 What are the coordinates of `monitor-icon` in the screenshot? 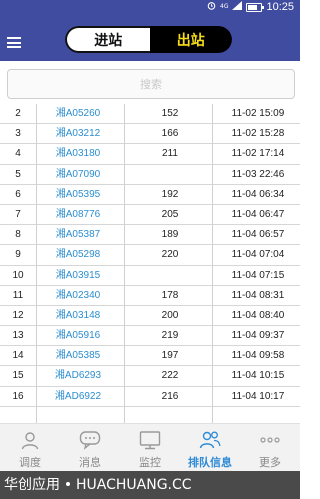 It's located at (150, 440).